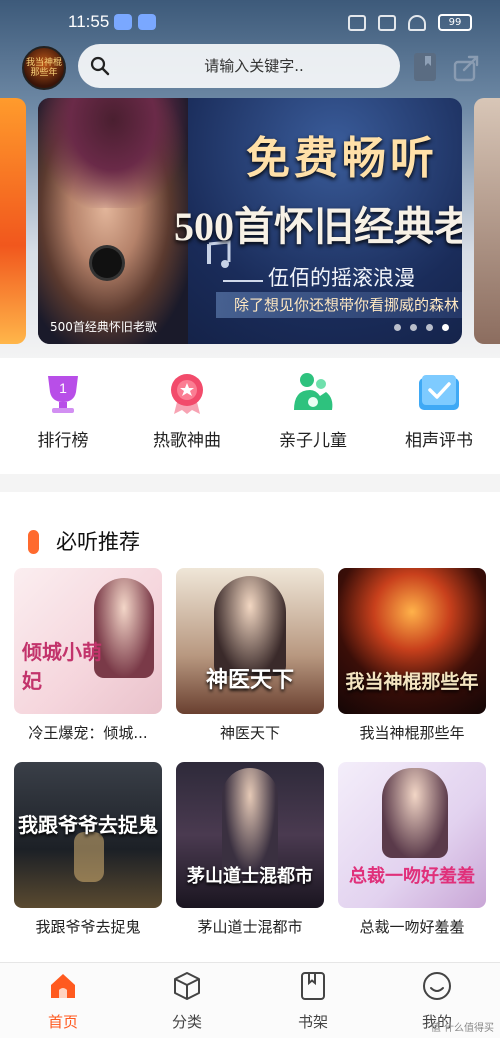 This screenshot has width=500, height=1038. I want to click on banner-lyric: 除了想见你还想带你看挪威的森林, so click(347, 305).